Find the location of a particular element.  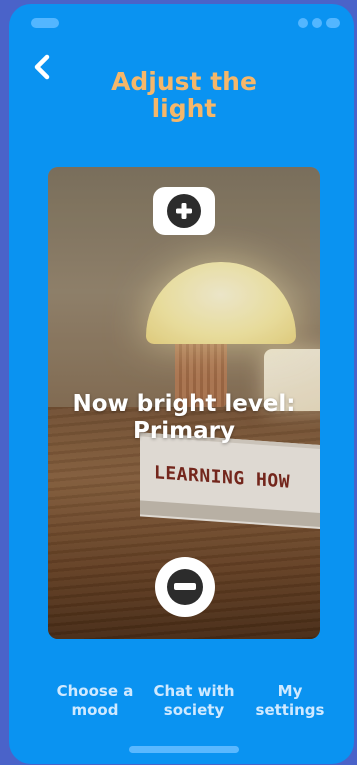

nav-chat-society: Chat with society is located at coordinates (194, 701).